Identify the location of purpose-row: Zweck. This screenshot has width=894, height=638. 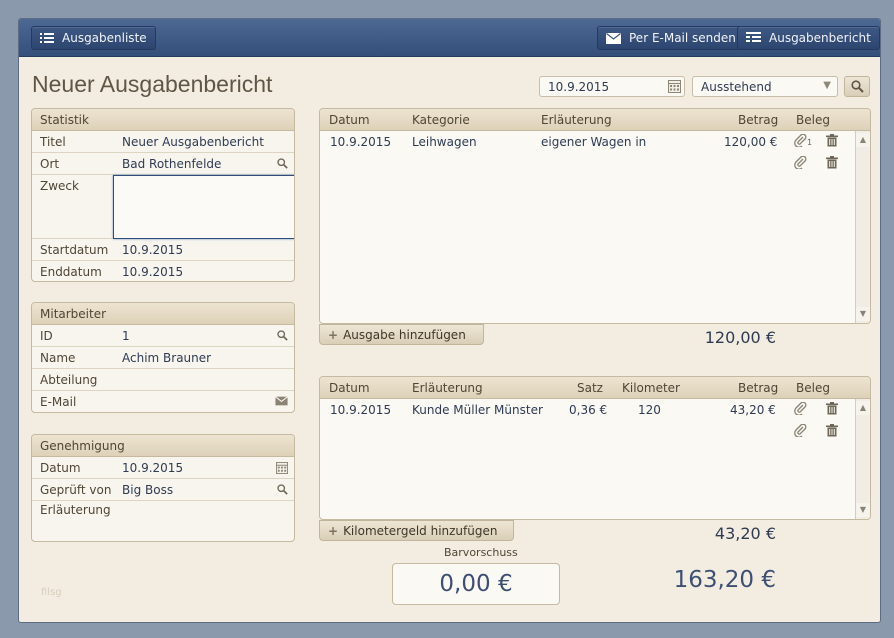
(163, 207).